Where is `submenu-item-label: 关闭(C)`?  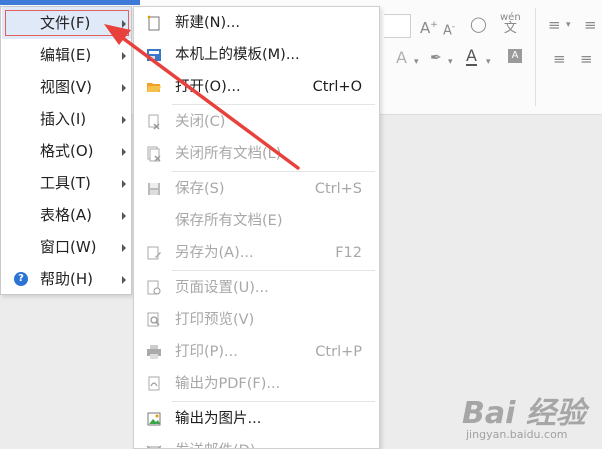
submenu-item-label: 关闭(C) is located at coordinates (200, 122).